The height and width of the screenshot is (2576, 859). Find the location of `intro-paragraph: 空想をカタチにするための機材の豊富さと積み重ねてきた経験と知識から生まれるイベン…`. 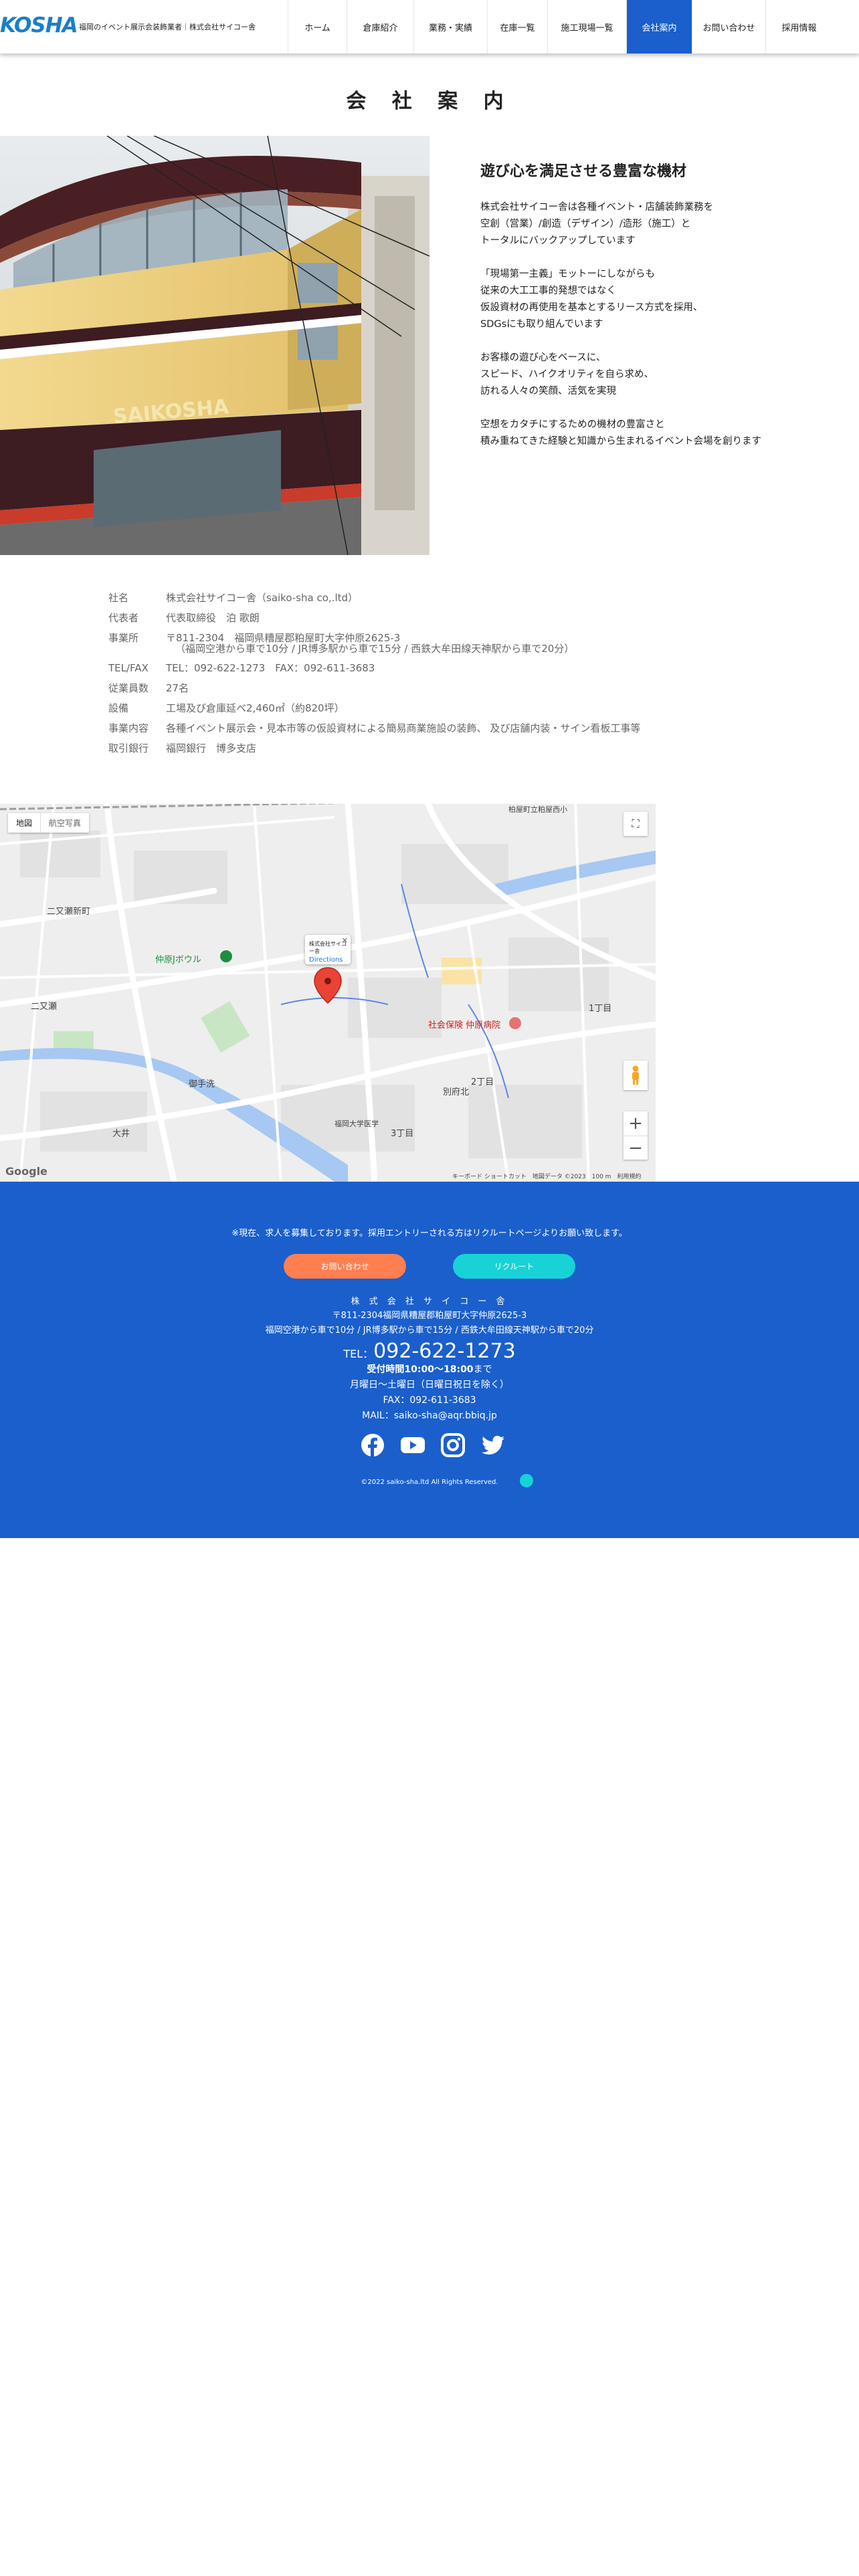

intro-paragraph: 空想をカタチにするための機材の豊富さと積み重ねてきた経験と知識から生まれるイベン… is located at coordinates (661, 433).